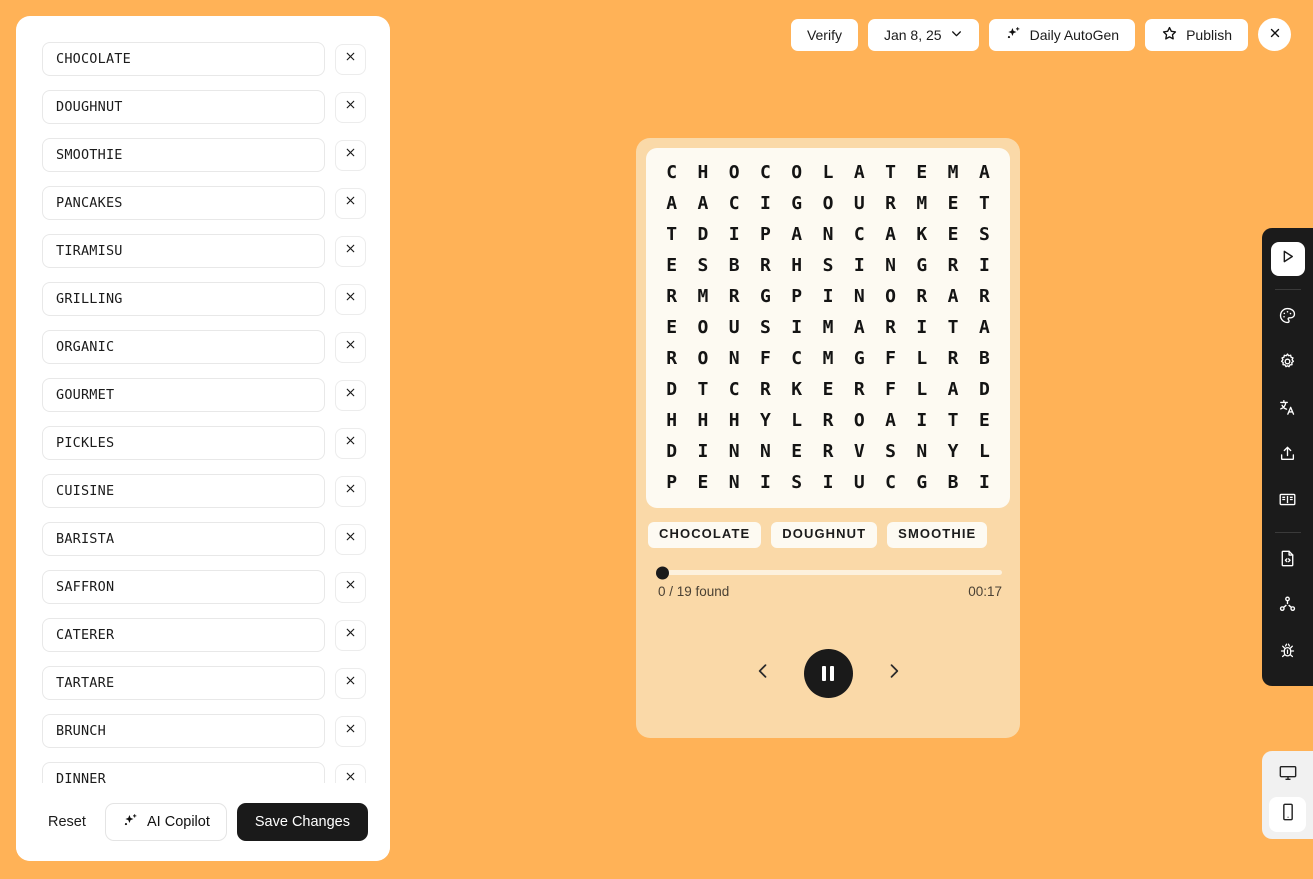  I want to click on grid-cell: P, so click(796, 297).